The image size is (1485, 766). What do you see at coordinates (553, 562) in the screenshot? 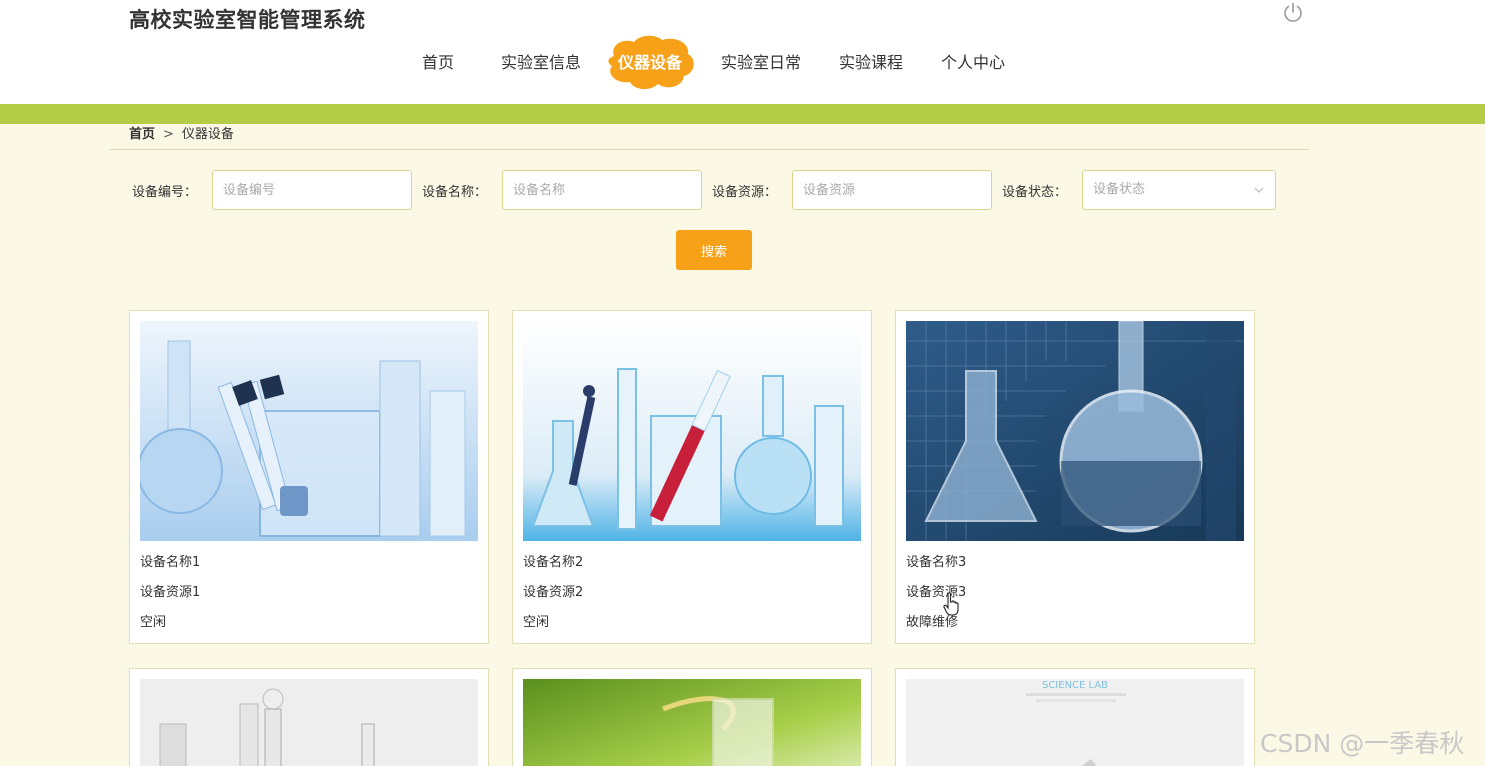
I see `device-name: 设备名称2` at bounding box center [553, 562].